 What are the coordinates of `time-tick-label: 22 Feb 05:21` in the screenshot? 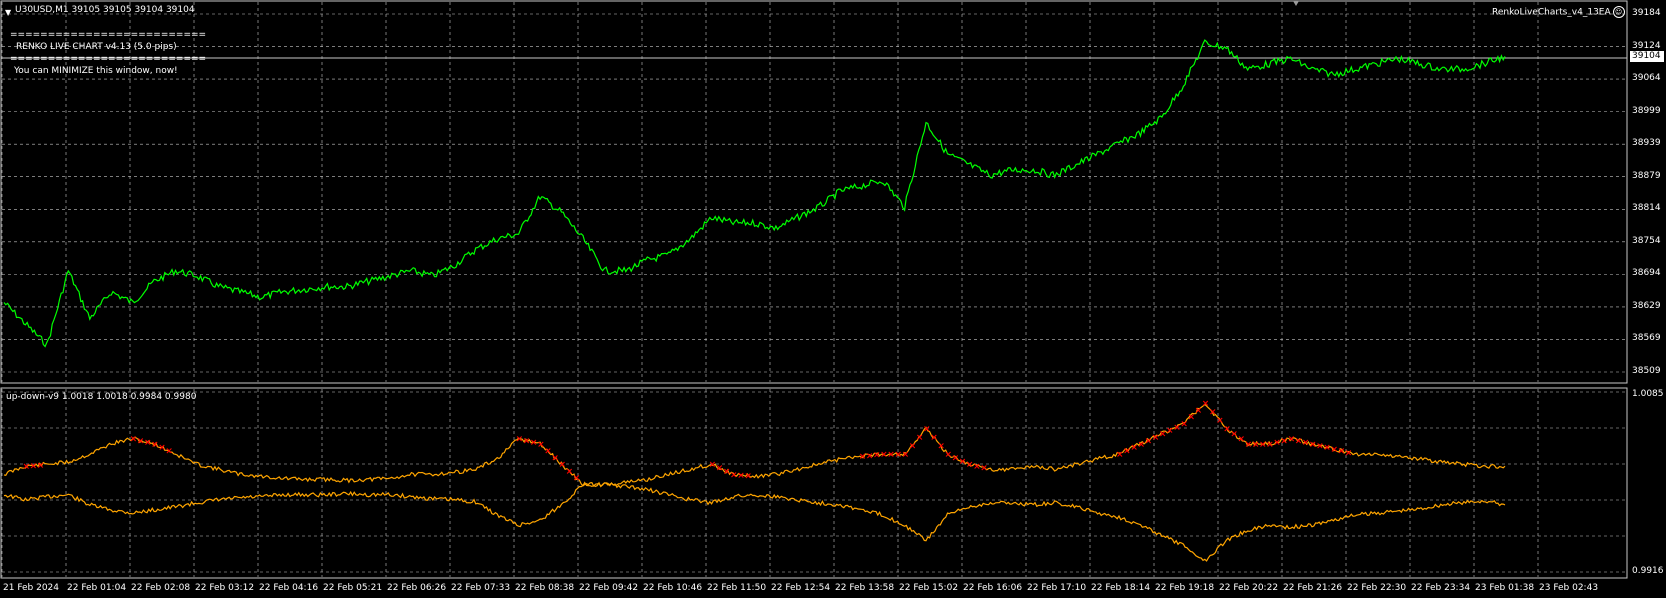 It's located at (353, 588).